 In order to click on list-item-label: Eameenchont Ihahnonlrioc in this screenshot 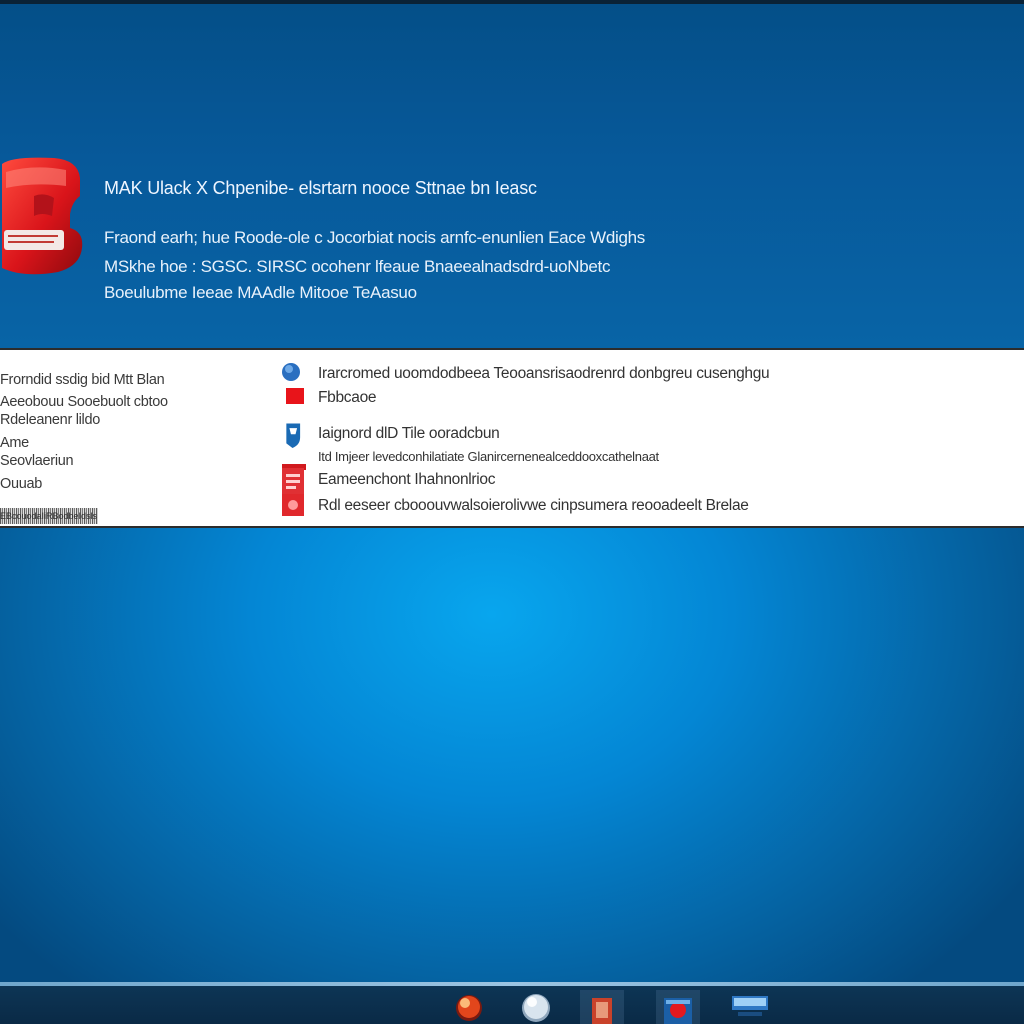, I will do `click(407, 479)`.